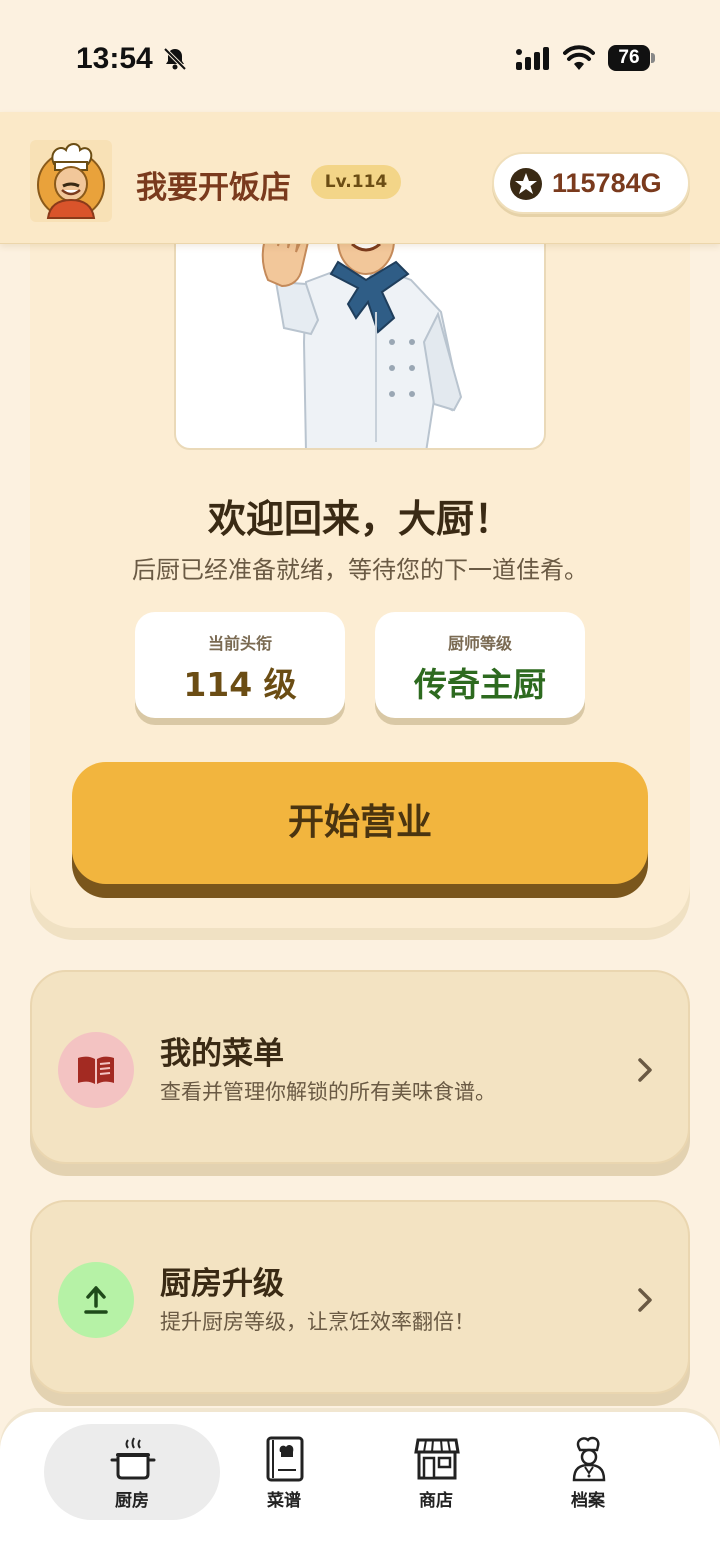 This screenshot has height=1565, width=720. I want to click on chef-illustration, so click(360, 335).